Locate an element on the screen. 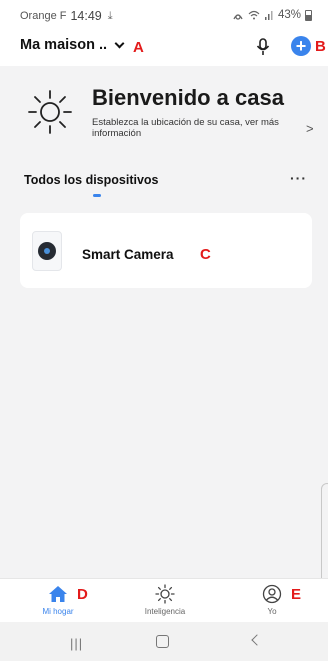  chevron-down-icon is located at coordinates (119, 43).